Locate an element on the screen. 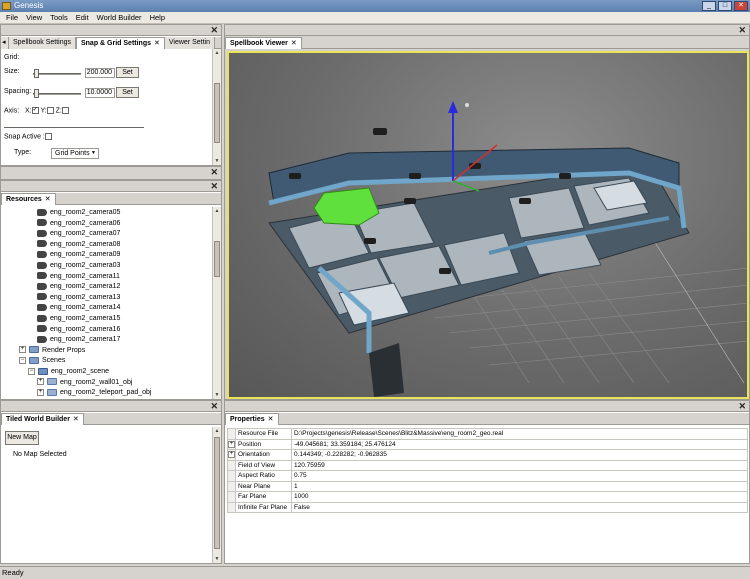 This screenshot has width=750, height=579. property-value: 1000 is located at coordinates (519, 497).